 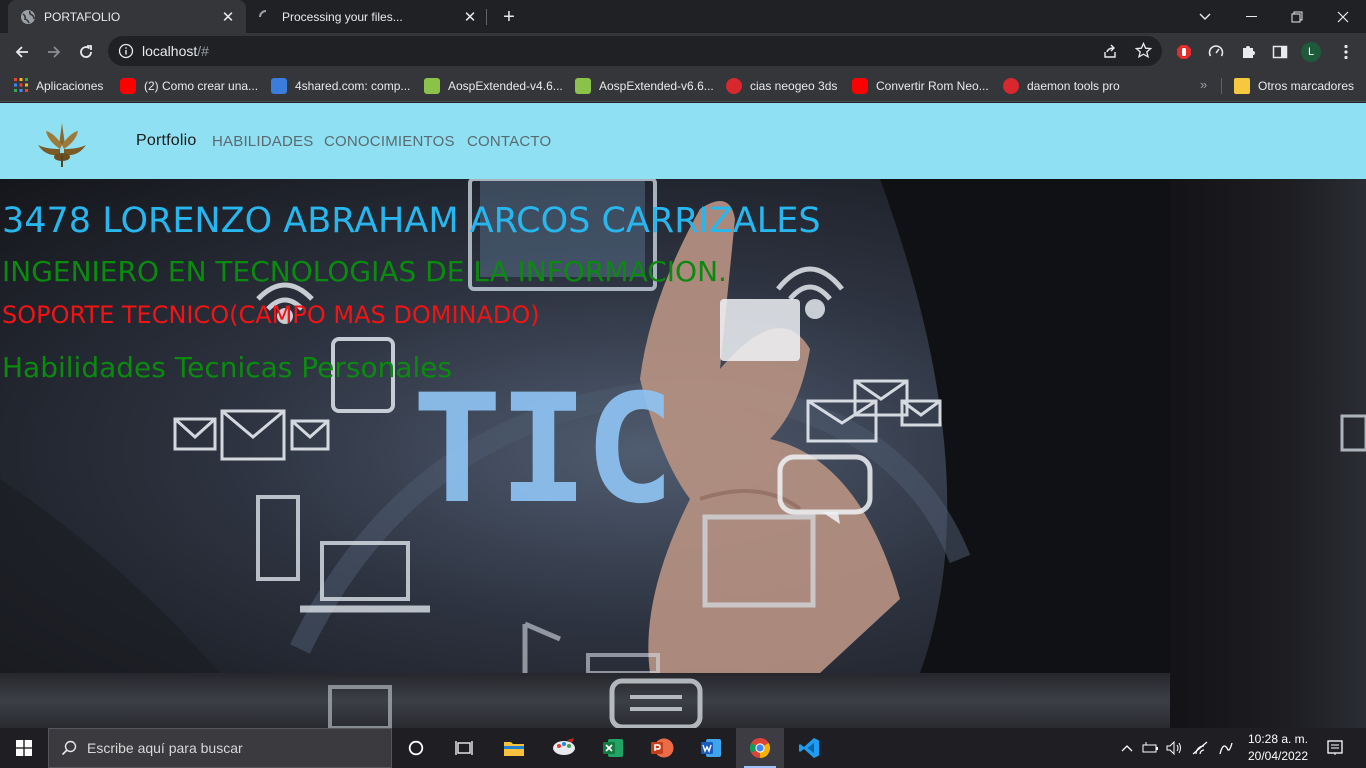 I want to click on hero-bottom-strip, so click(x=585, y=700).